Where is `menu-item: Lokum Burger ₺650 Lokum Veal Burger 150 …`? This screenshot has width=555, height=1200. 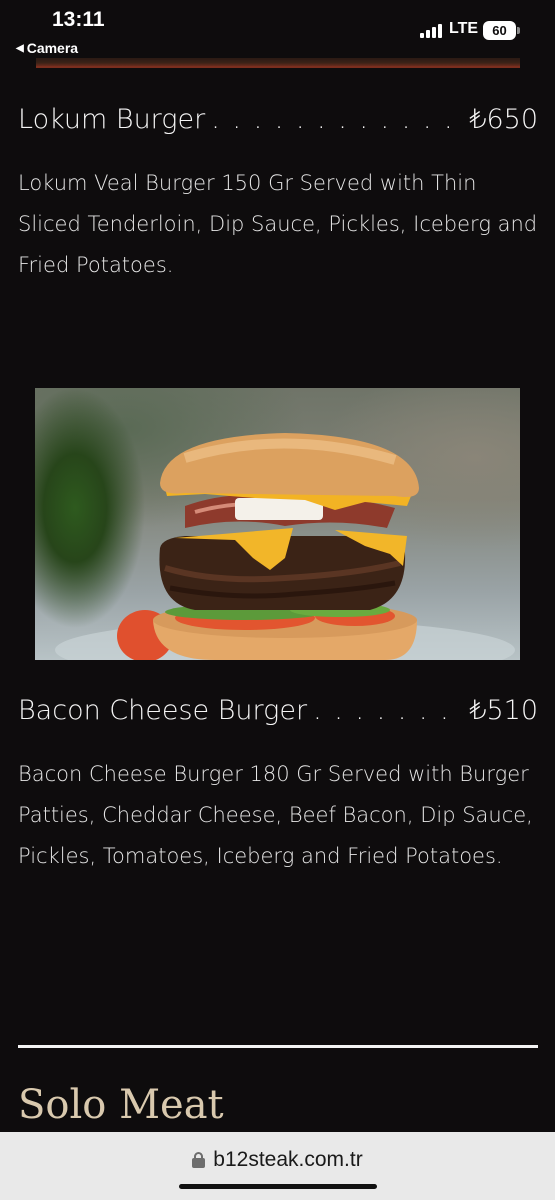
menu-item: Lokum Burger ₺650 Lokum Veal Burger 150 … is located at coordinates (278, 195).